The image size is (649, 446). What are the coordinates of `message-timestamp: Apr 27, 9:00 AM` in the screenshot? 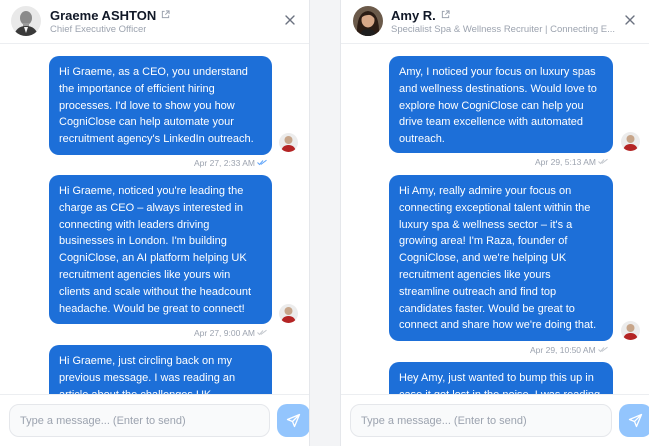 It's located at (224, 333).